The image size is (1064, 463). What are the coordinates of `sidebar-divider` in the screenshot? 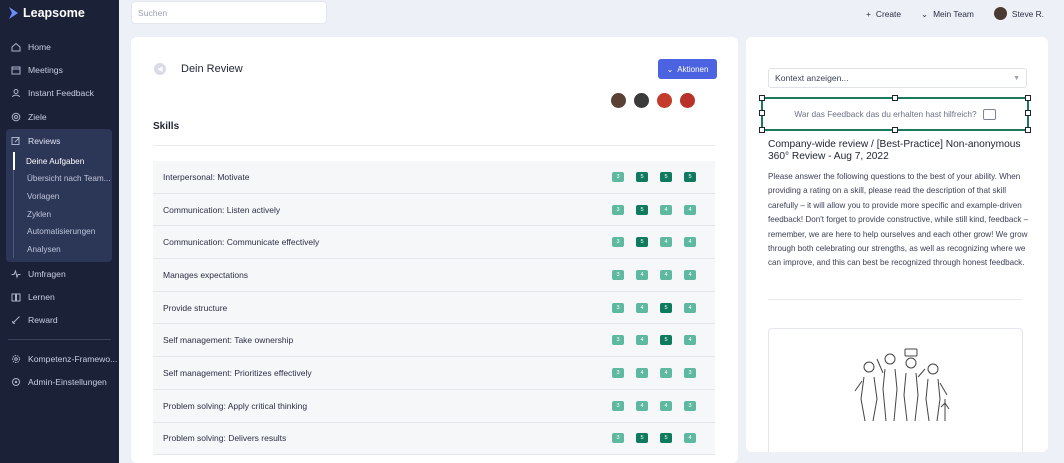 It's located at (59, 339).